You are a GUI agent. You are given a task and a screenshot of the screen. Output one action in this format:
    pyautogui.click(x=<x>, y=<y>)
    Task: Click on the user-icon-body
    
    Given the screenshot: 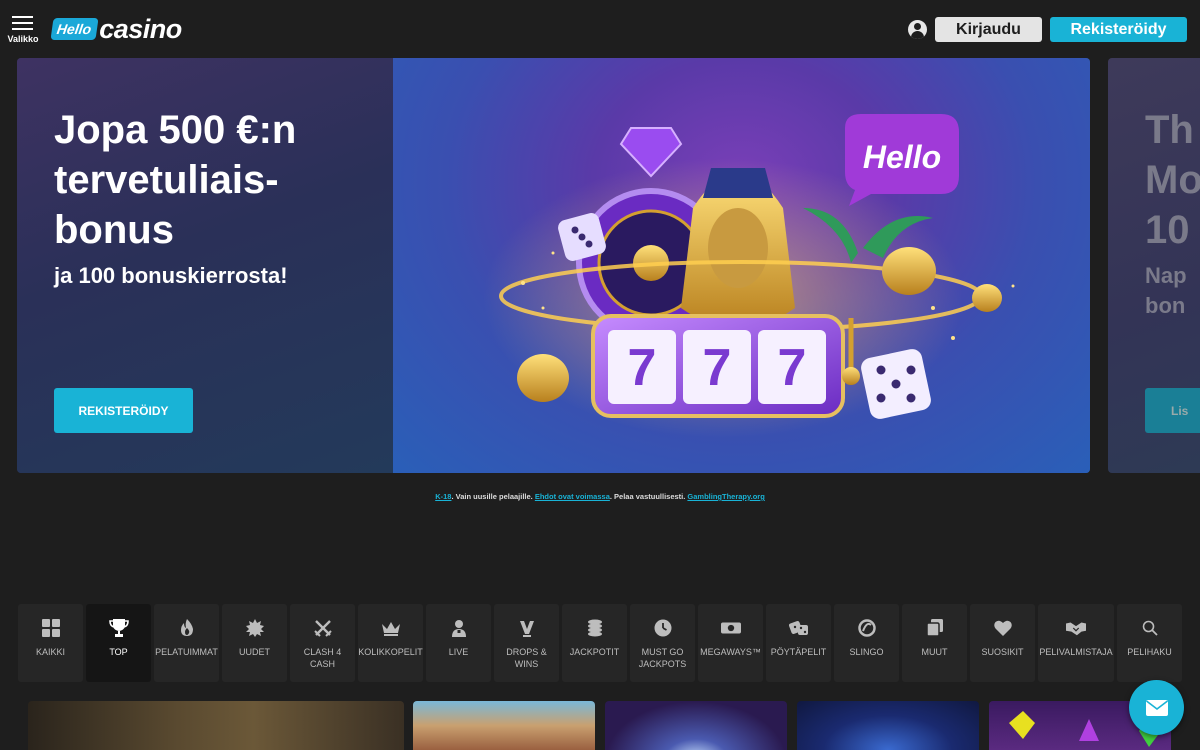 What is the action you would take?
    pyautogui.click(x=917, y=35)
    